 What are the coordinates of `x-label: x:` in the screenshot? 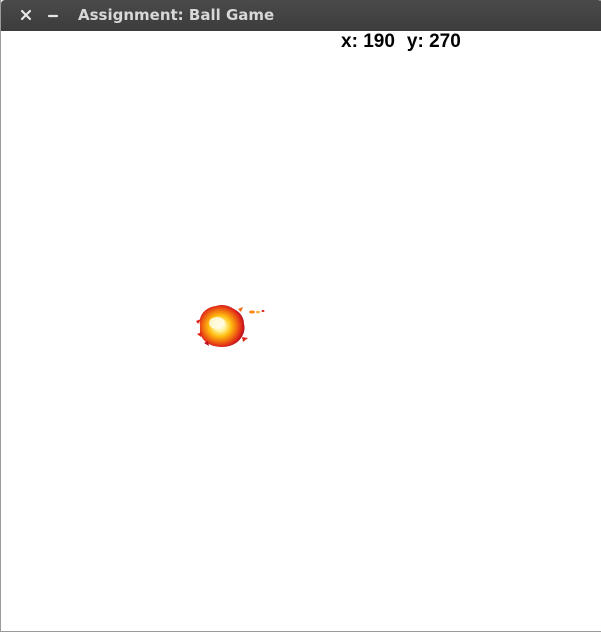 It's located at (349, 41).